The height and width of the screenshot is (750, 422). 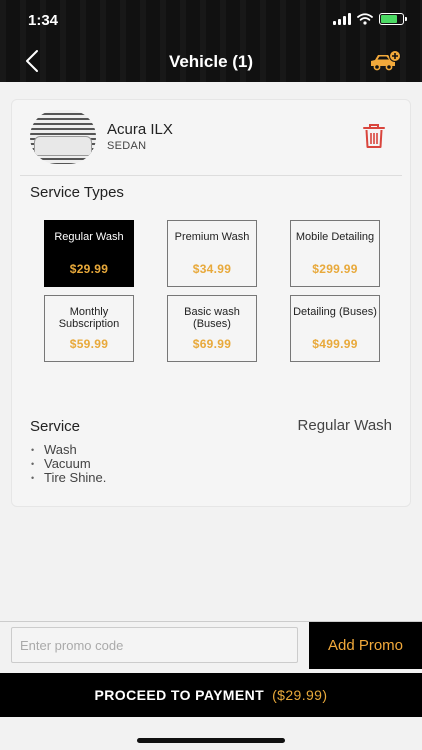 What do you see at coordinates (335, 237) in the screenshot?
I see `service-tile-name: Mobile Detailing` at bounding box center [335, 237].